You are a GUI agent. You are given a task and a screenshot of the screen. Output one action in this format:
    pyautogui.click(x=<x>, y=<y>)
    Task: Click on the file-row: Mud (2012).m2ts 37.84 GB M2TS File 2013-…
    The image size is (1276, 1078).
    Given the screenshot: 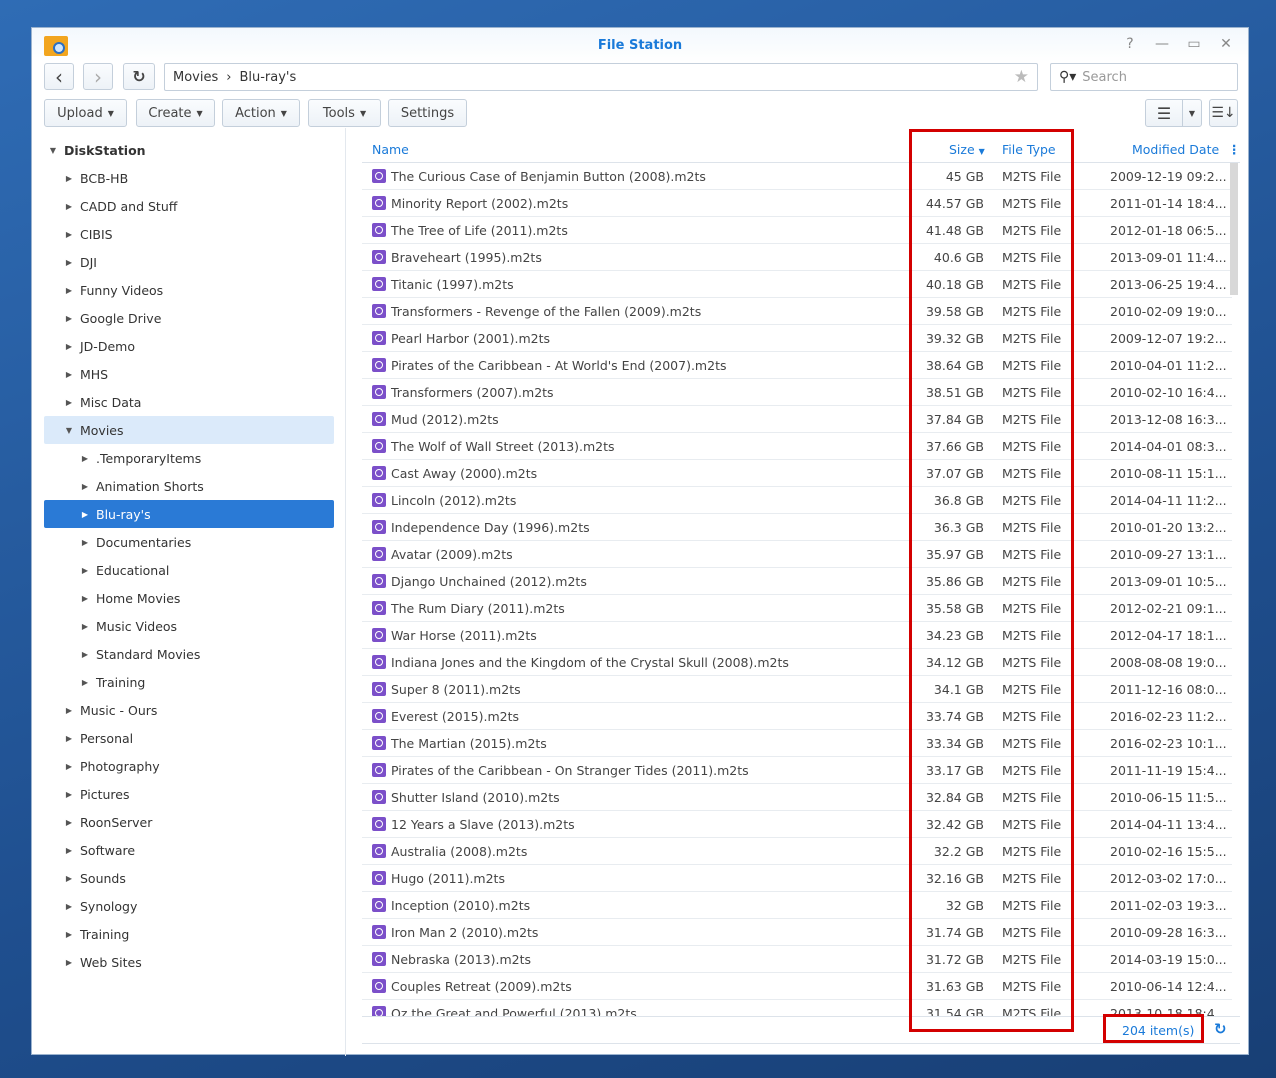 What is the action you would take?
    pyautogui.click(x=797, y=419)
    